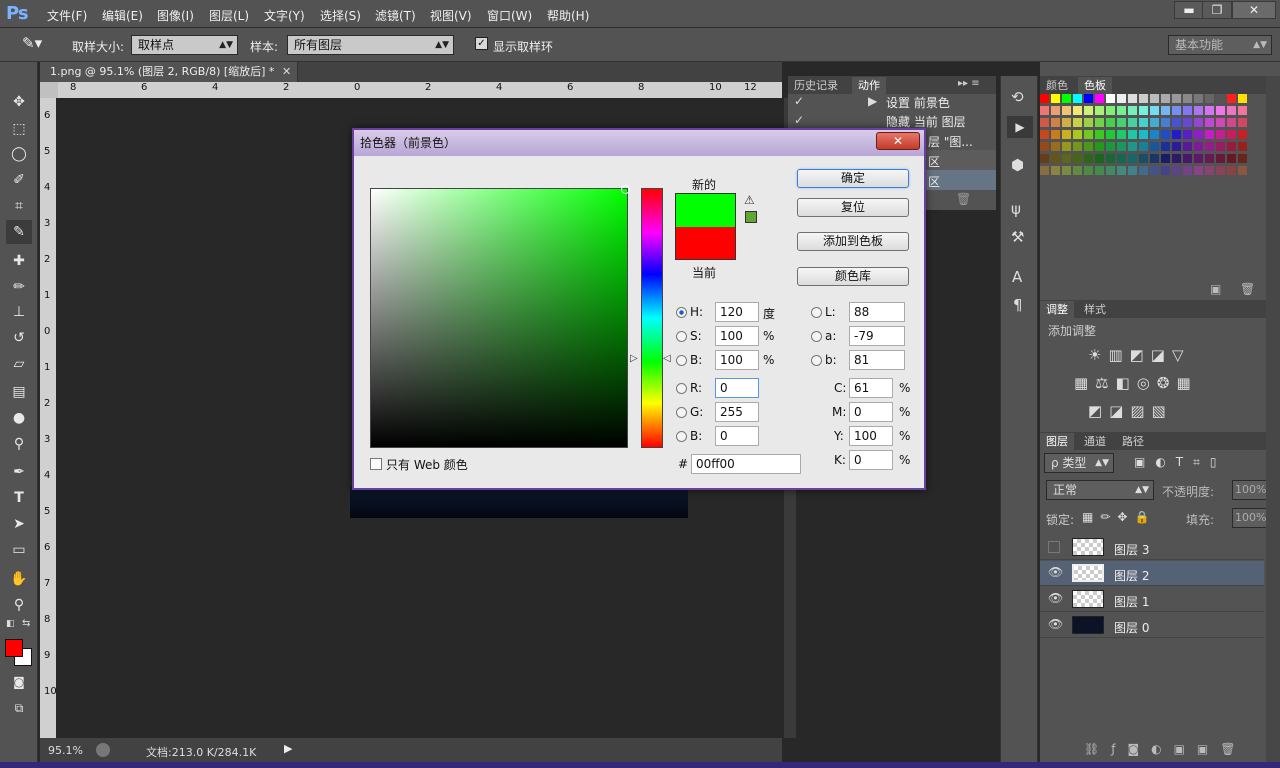 Image resolution: width=1280 pixels, height=768 pixels. Describe the element at coordinates (1217, 10) in the screenshot. I see `restore-button: ❐` at that location.